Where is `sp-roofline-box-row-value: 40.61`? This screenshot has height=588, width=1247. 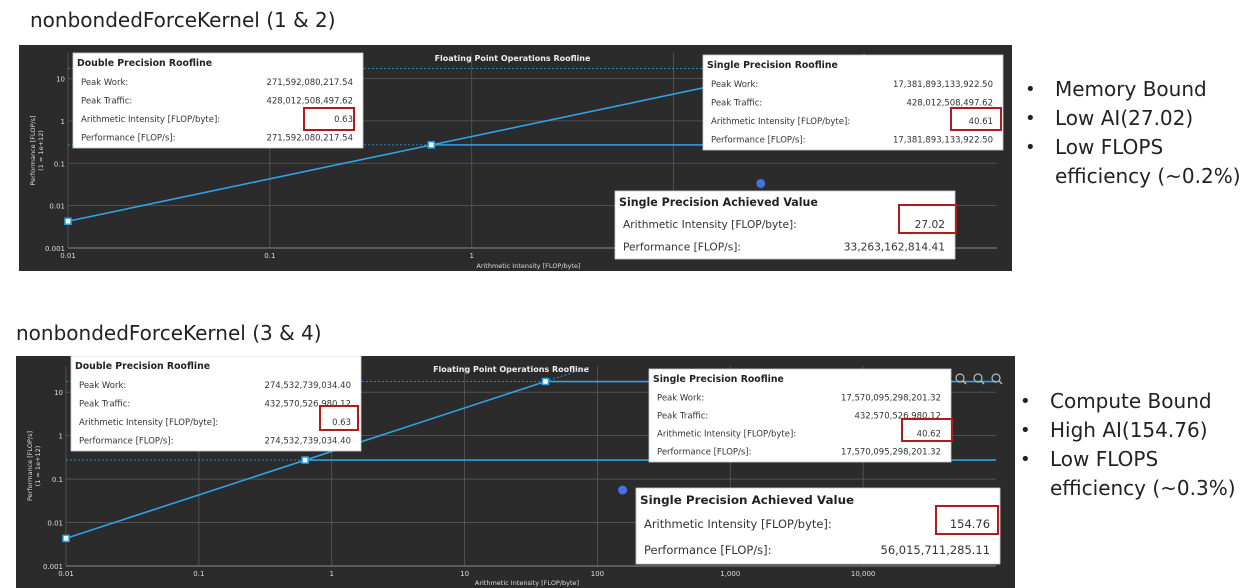 sp-roofline-box-row-value: 40.61 is located at coordinates (981, 122).